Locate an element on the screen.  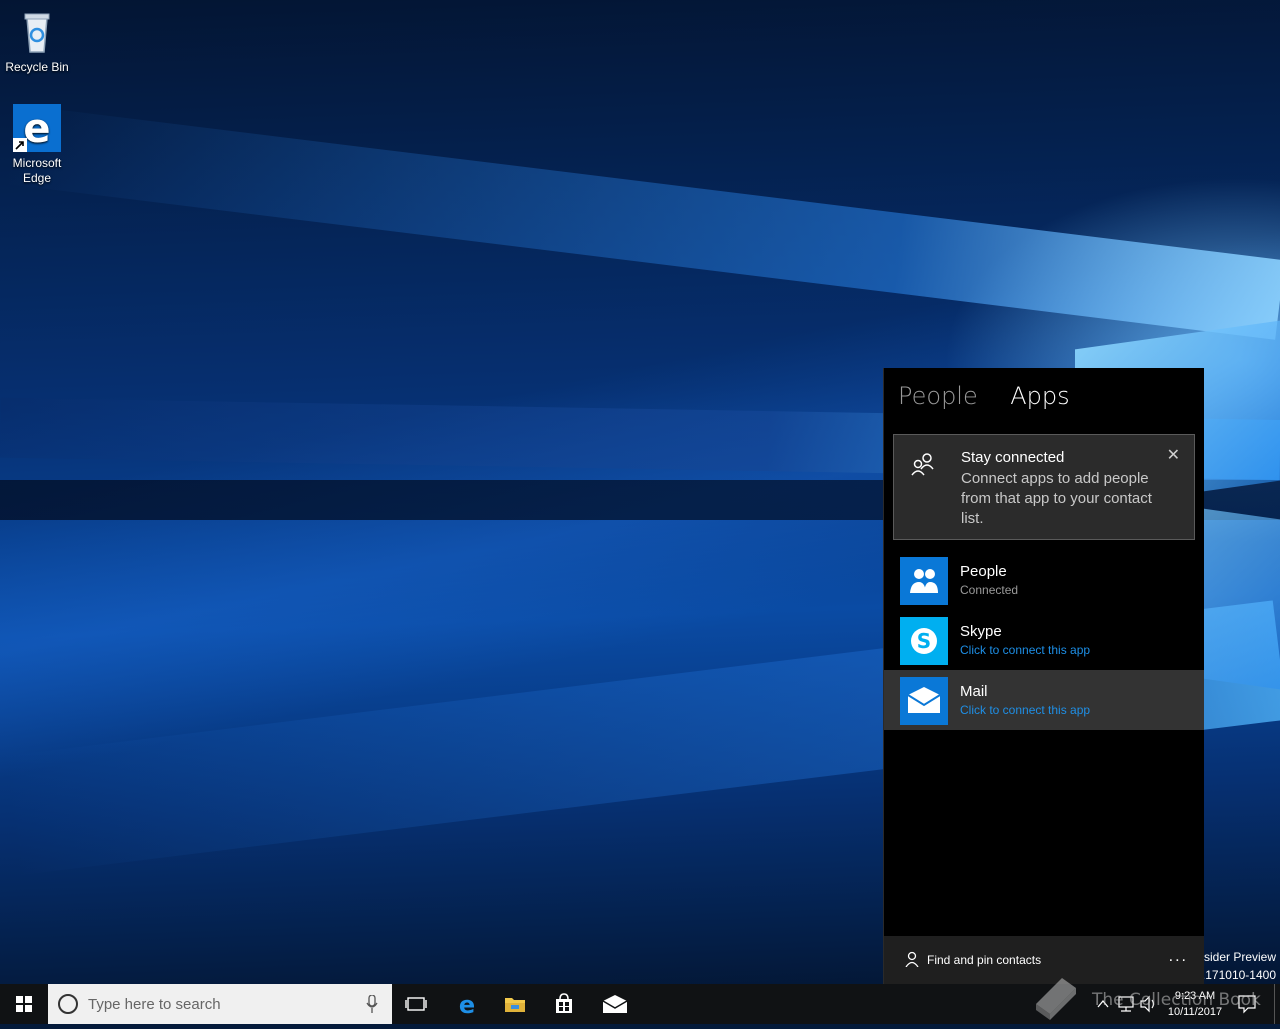
desktop-icon-label: Microsoft Edge is located at coordinates (37, 170).